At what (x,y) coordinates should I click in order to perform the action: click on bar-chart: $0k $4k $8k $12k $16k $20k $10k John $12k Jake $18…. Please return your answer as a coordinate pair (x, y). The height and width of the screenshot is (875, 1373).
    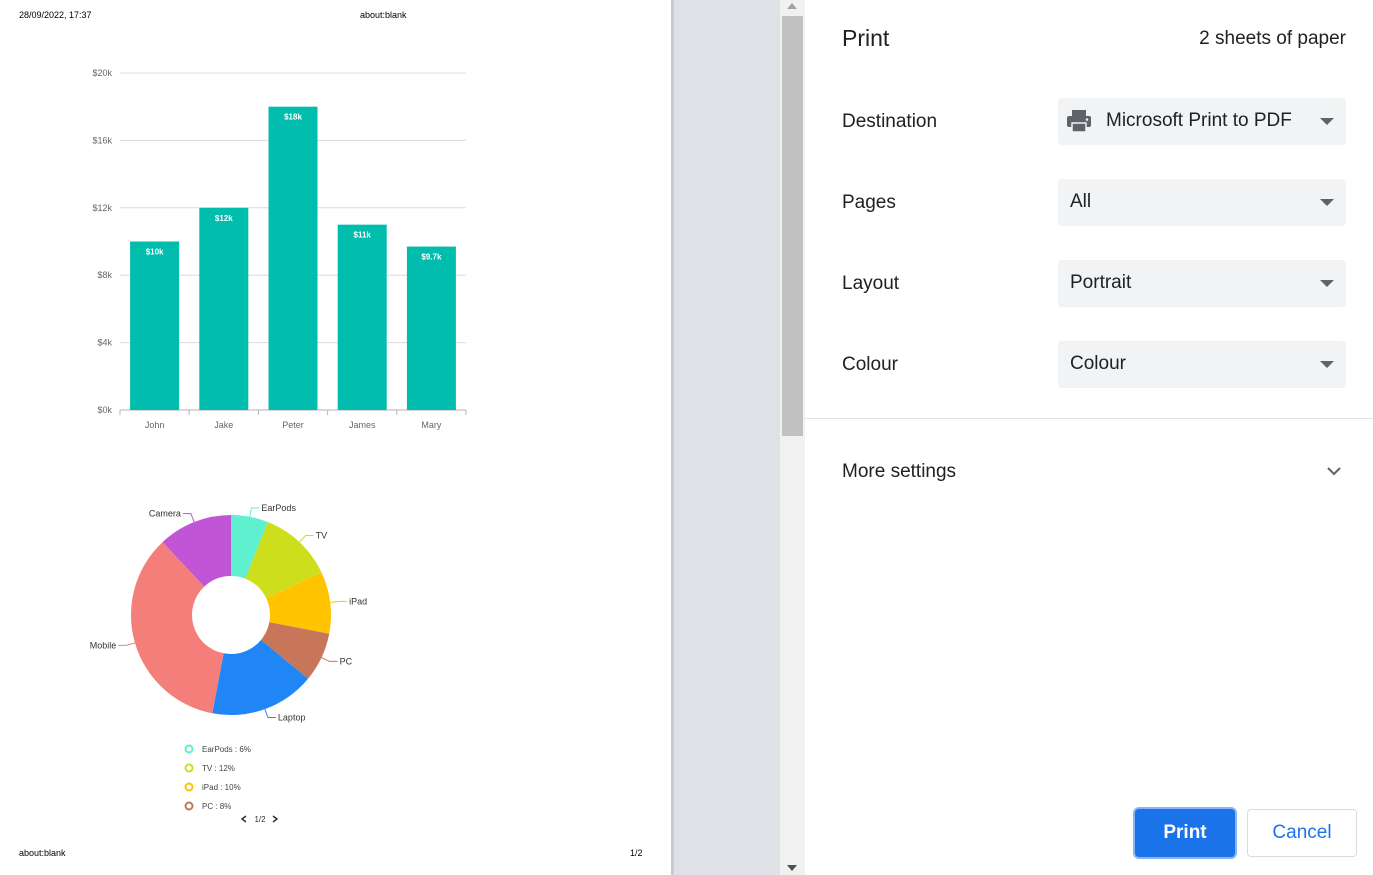
    Looking at the image, I should click on (279, 249).